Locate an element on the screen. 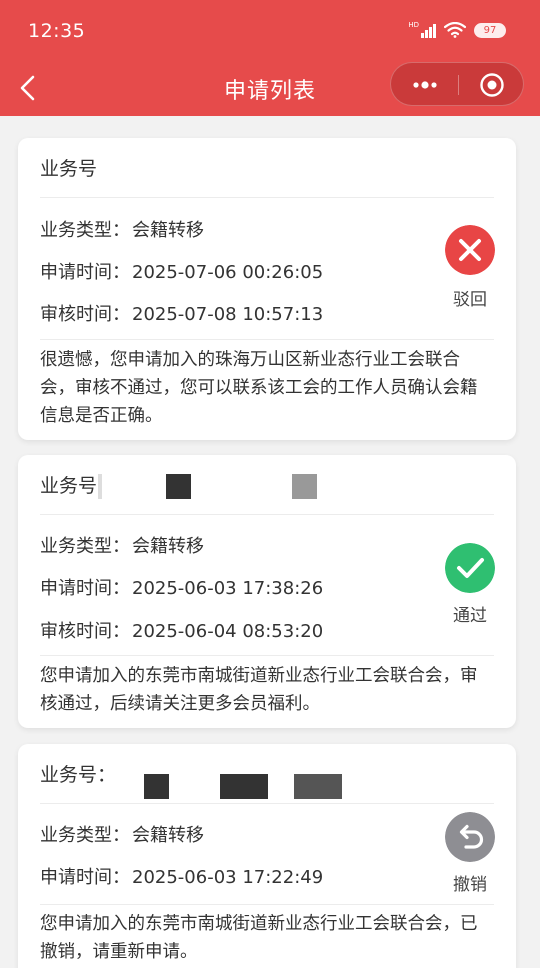 This screenshot has width=540, height=968. mini-program-capsule is located at coordinates (457, 84).